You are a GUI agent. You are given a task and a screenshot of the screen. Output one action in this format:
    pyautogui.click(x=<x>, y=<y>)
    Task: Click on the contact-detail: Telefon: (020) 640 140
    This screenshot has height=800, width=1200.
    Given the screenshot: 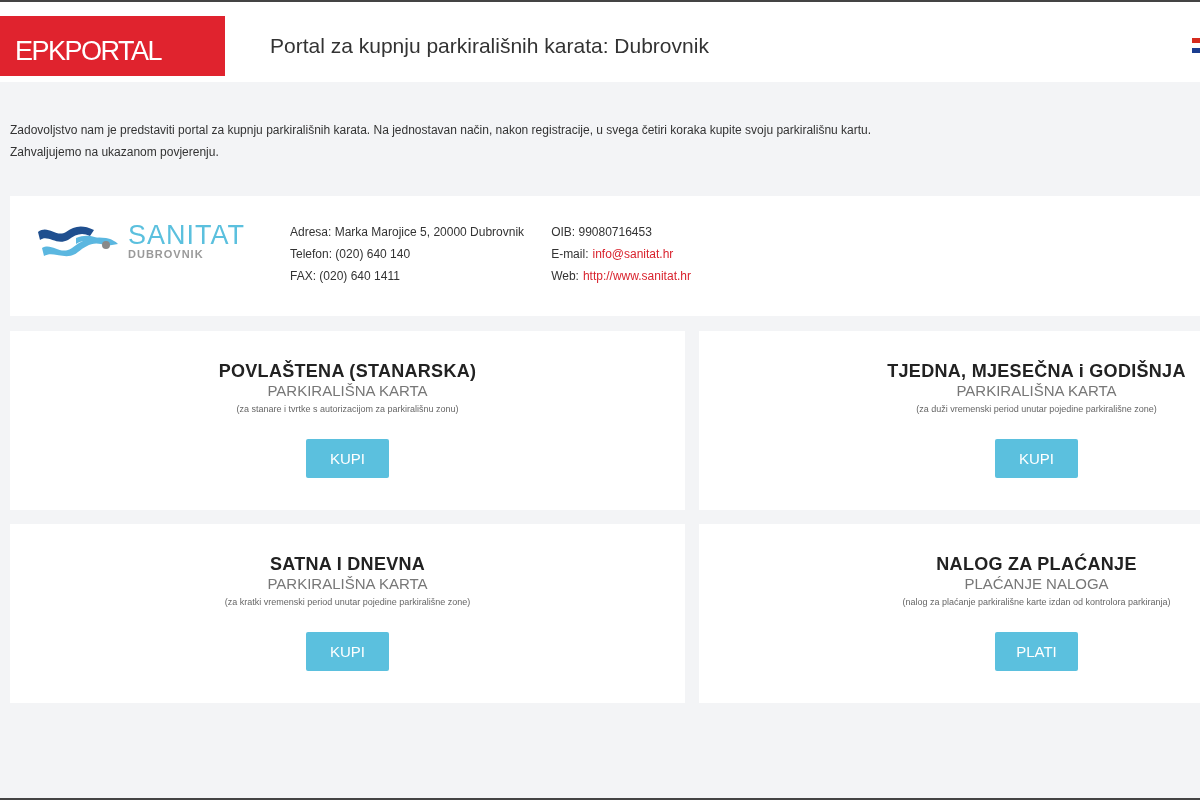 What is the action you would take?
    pyautogui.click(x=351, y=253)
    